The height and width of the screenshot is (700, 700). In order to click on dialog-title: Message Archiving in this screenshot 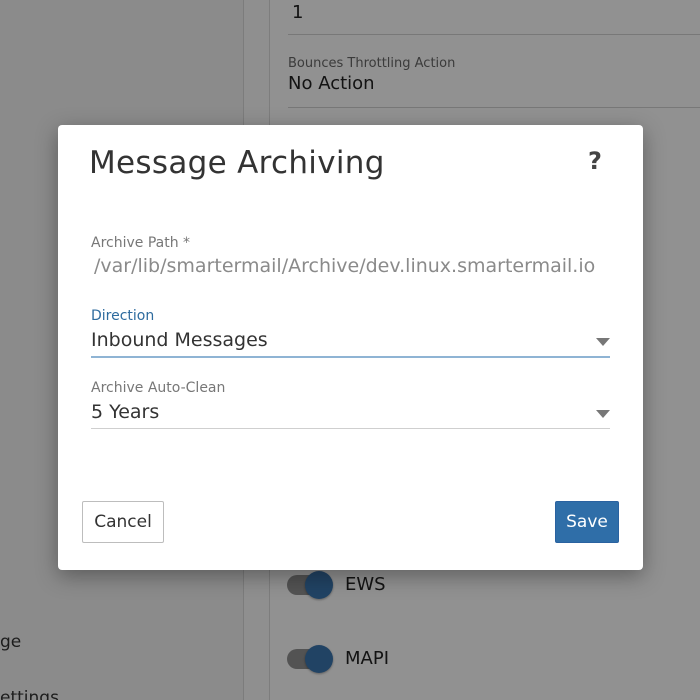, I will do `click(237, 163)`.